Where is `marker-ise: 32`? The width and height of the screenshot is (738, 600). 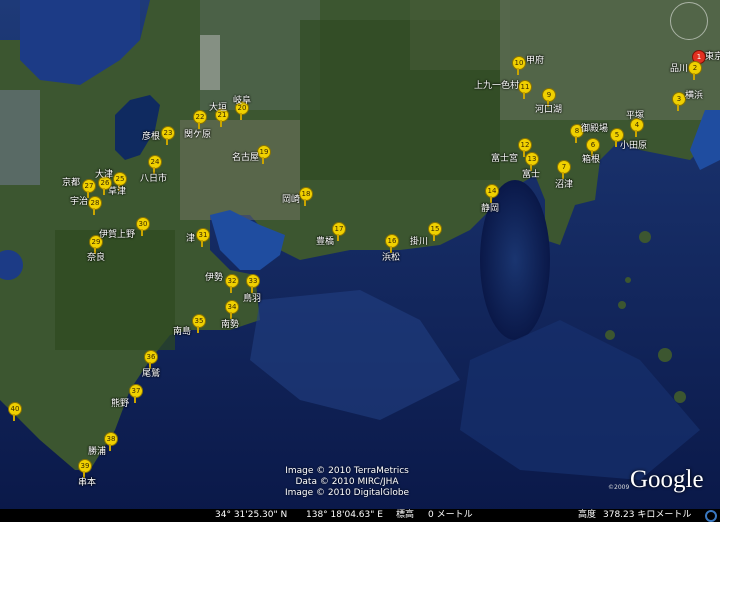 marker-ise: 32 is located at coordinates (232, 284).